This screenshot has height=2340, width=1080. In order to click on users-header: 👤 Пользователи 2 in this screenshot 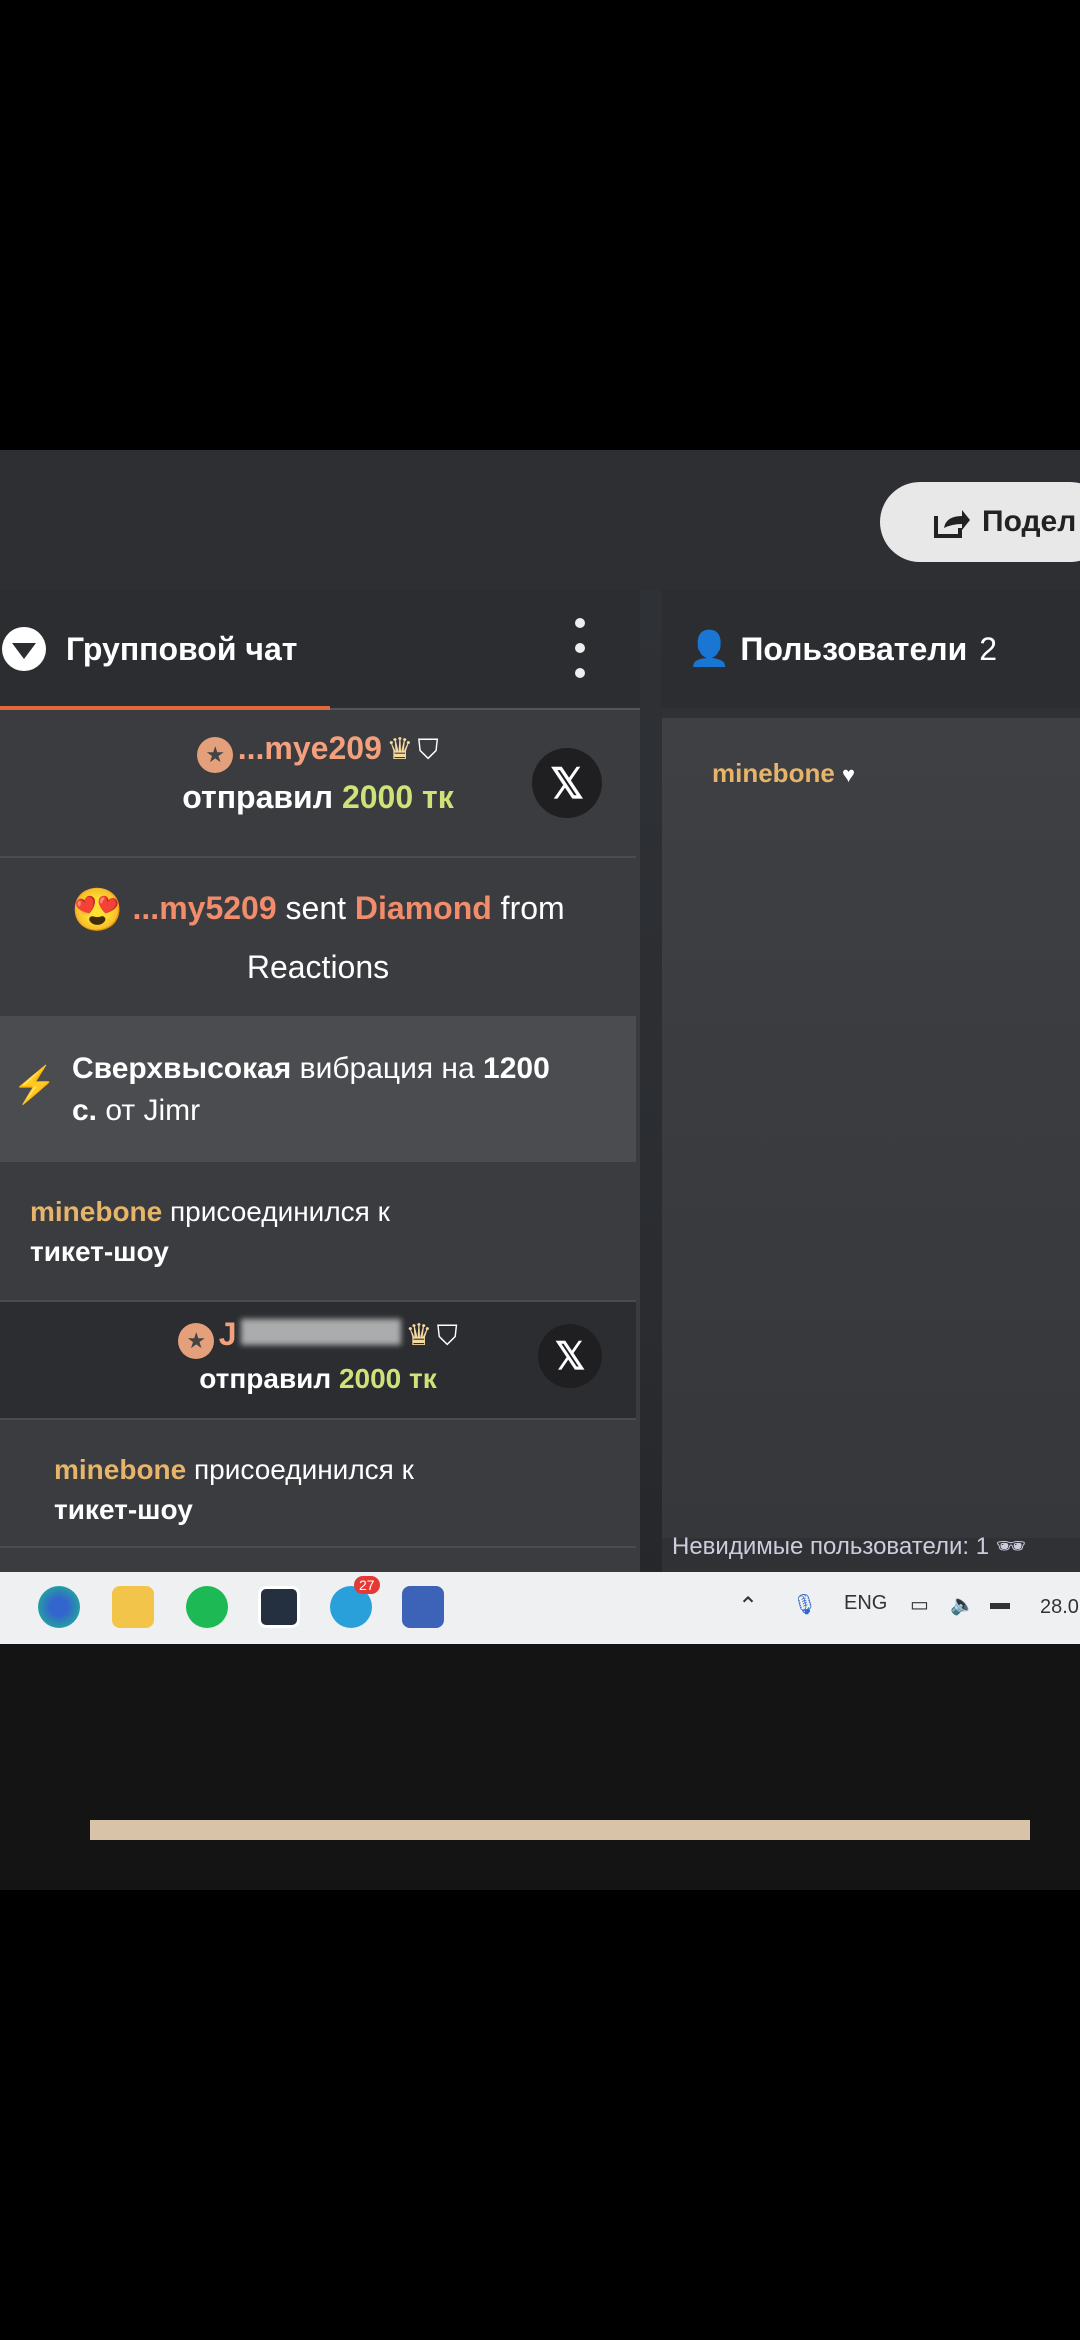, I will do `click(871, 649)`.